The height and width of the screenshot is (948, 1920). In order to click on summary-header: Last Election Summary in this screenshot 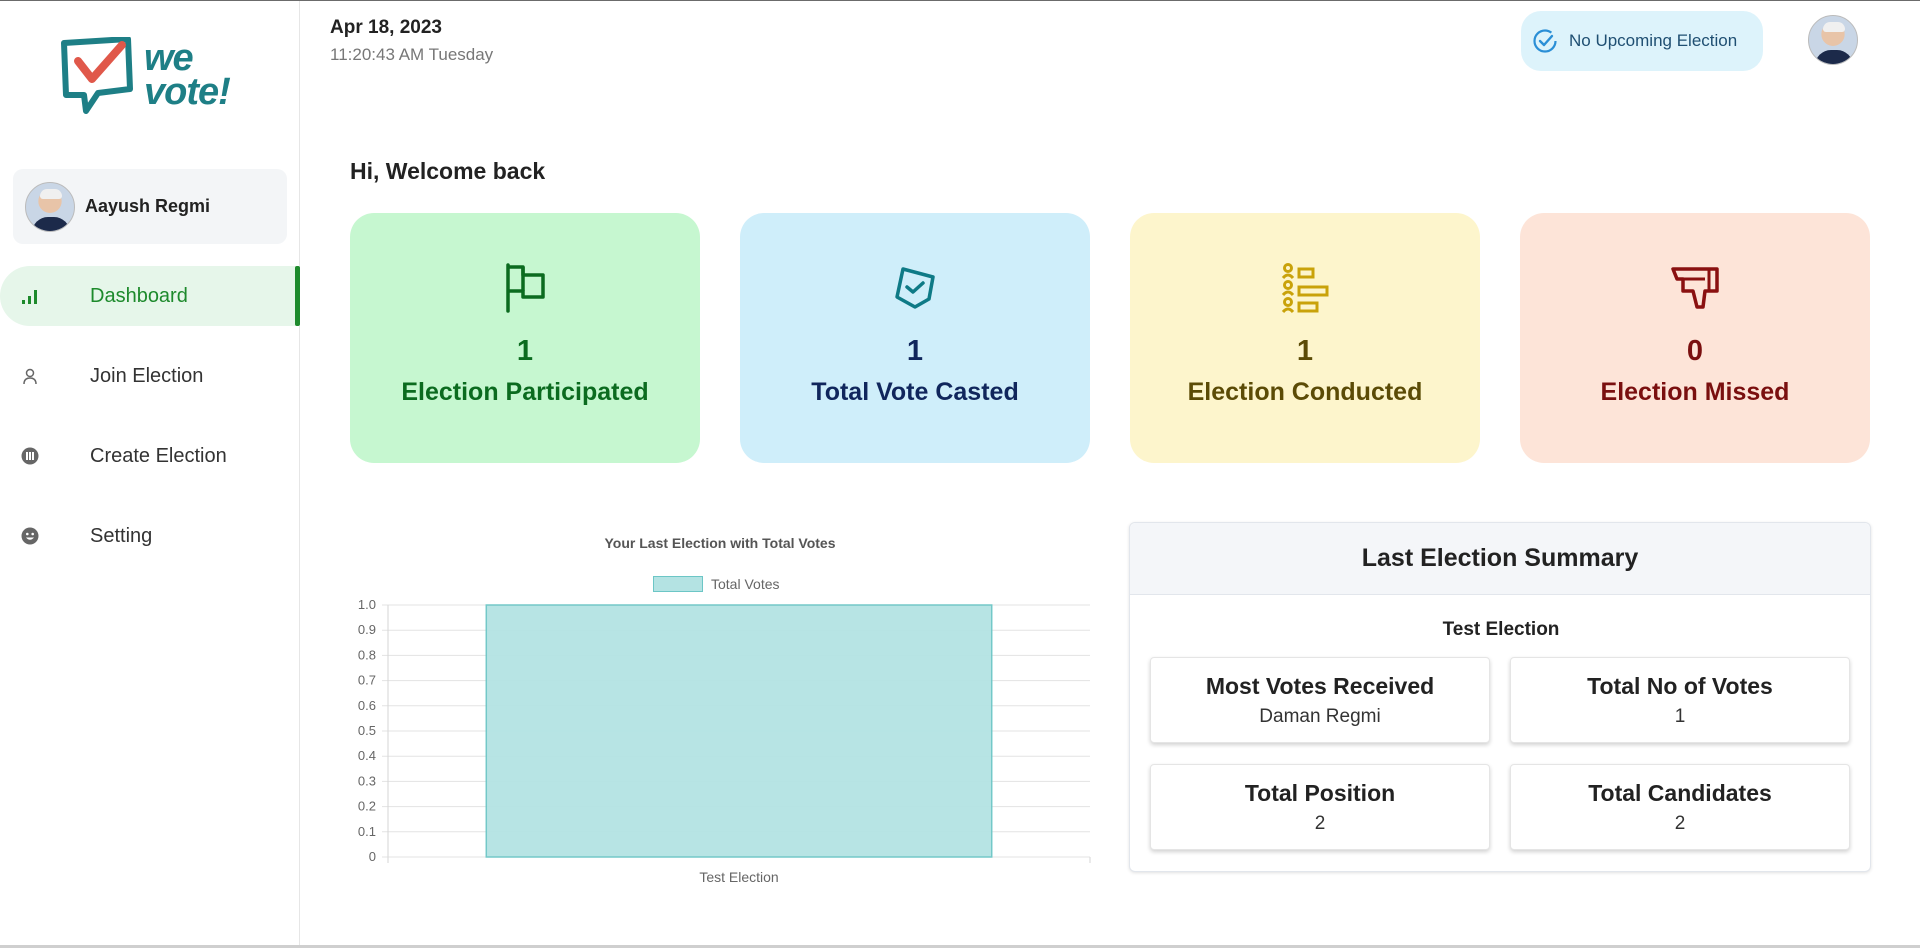, I will do `click(1500, 559)`.